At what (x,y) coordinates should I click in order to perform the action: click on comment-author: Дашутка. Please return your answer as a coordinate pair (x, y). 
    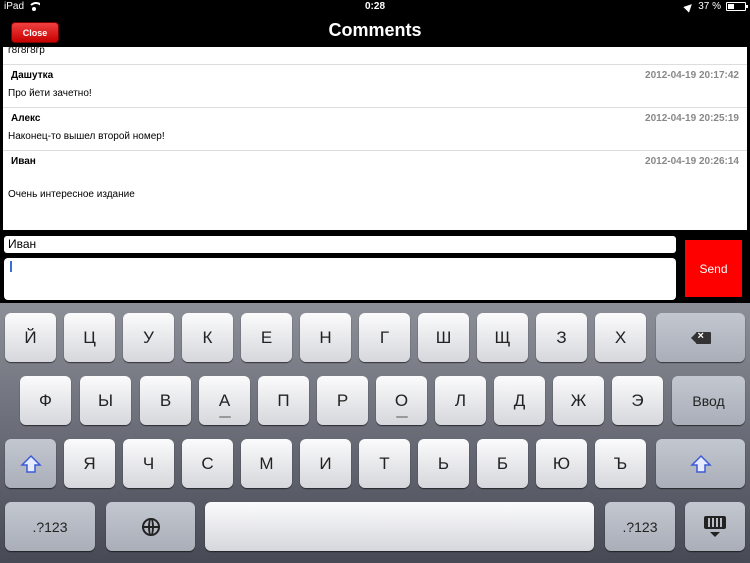
    Looking at the image, I should click on (32, 75).